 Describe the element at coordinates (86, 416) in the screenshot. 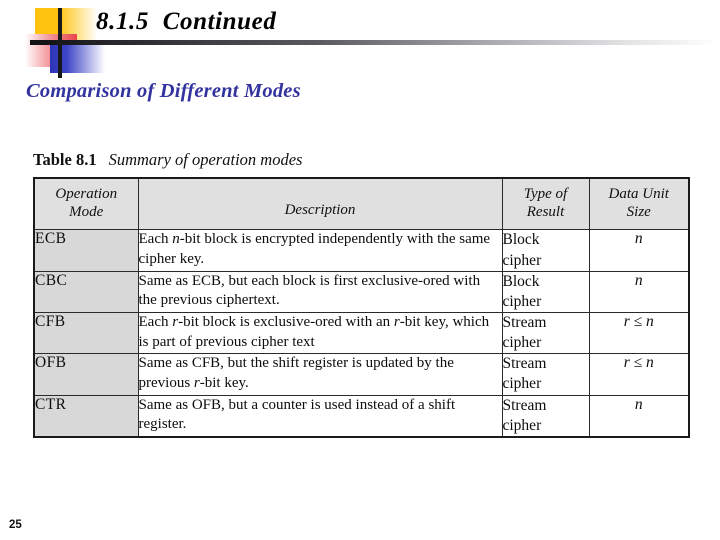

I see `cell-operation-mode: CTR` at that location.